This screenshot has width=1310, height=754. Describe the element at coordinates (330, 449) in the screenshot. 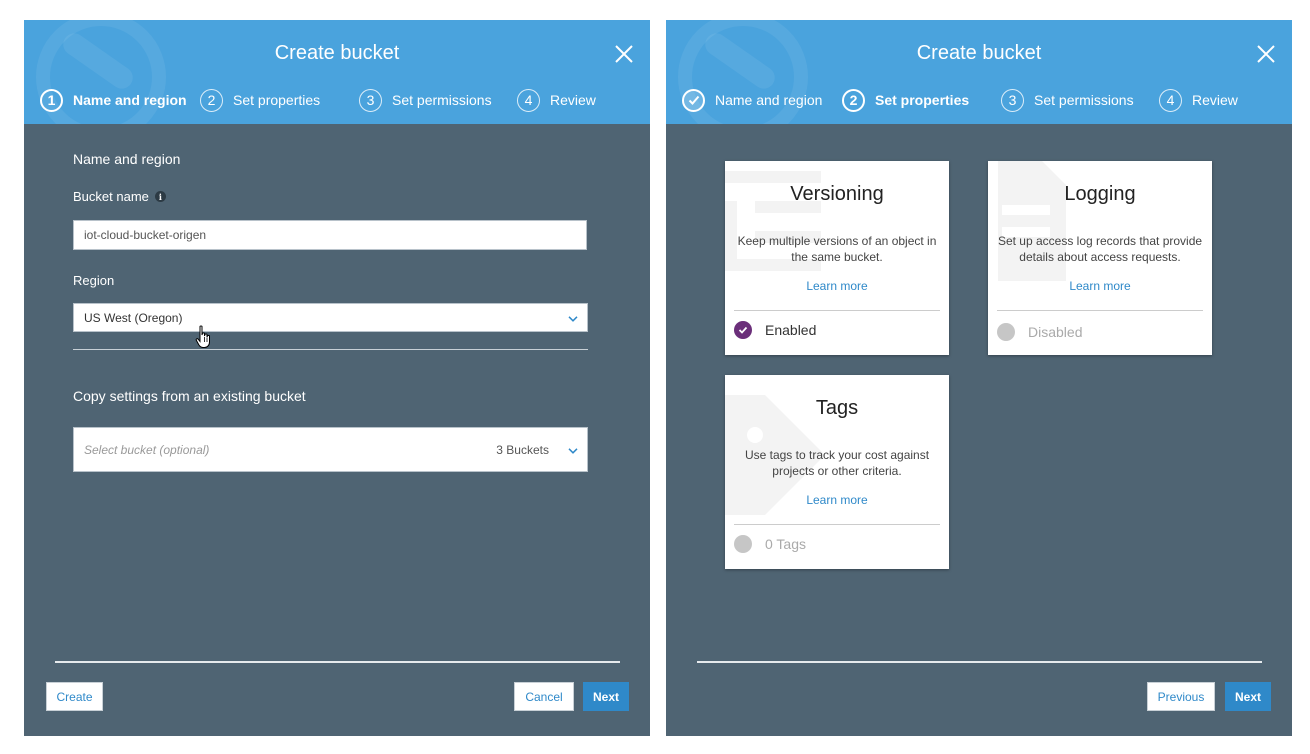

I see `copy-bucket-select: Select bucket (optional) 3 Buckets` at that location.